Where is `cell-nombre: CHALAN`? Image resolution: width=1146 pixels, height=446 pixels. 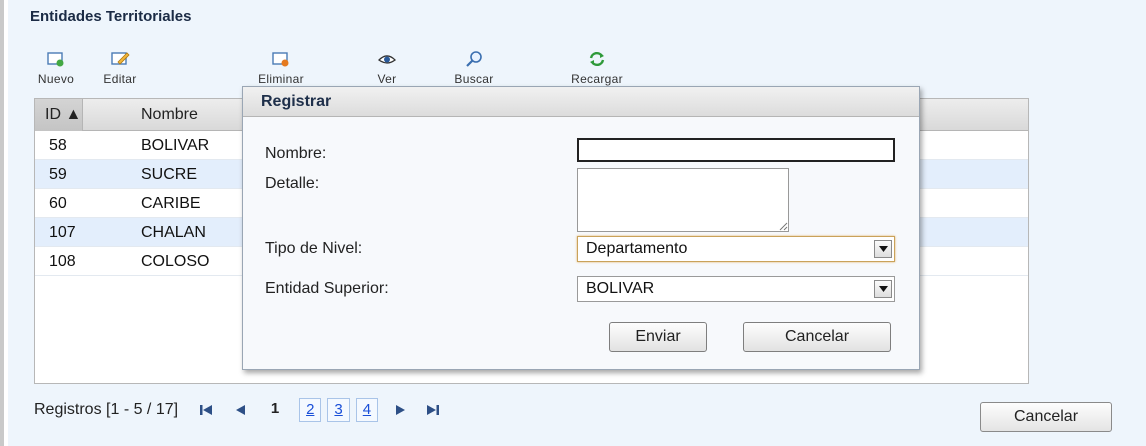
cell-nombre: CHALAN is located at coordinates (173, 232).